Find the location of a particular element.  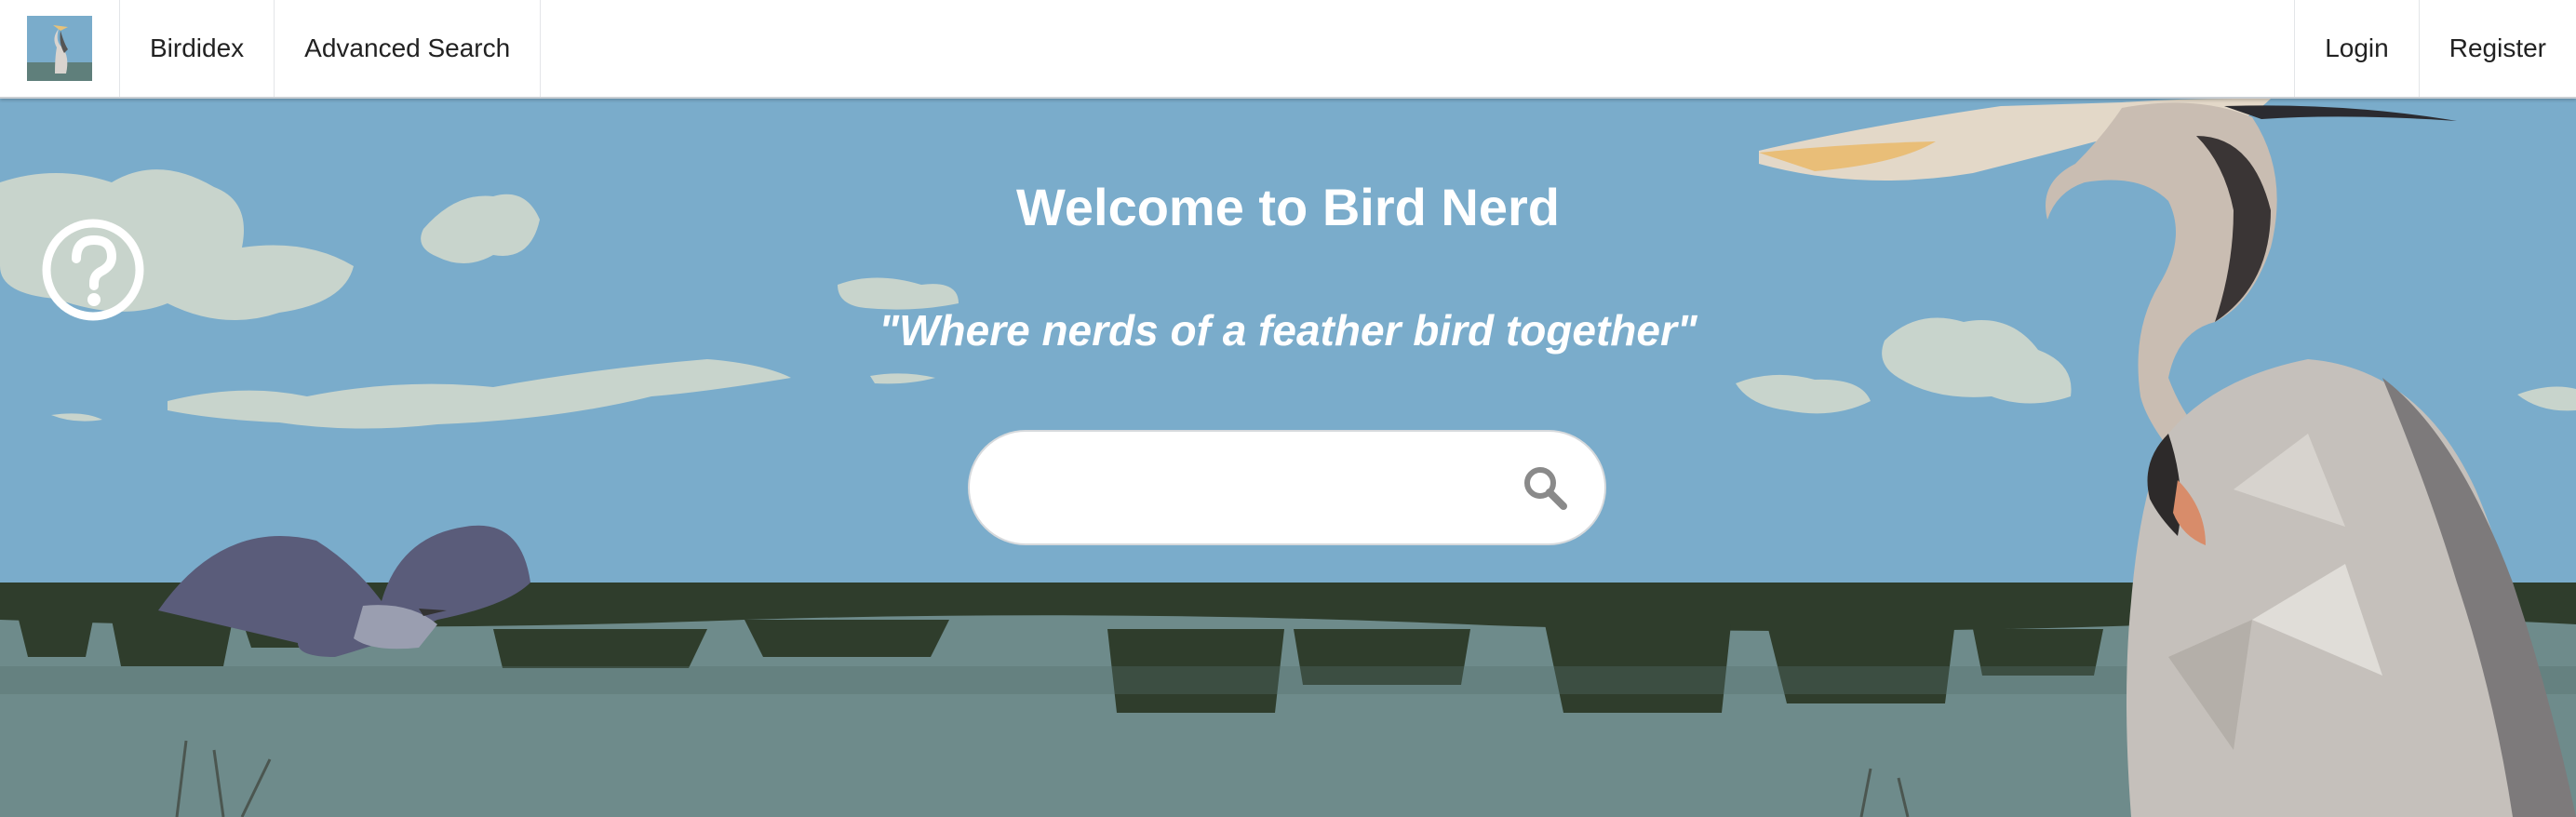

nav-advanced-search: Advanced Search is located at coordinates (408, 48).